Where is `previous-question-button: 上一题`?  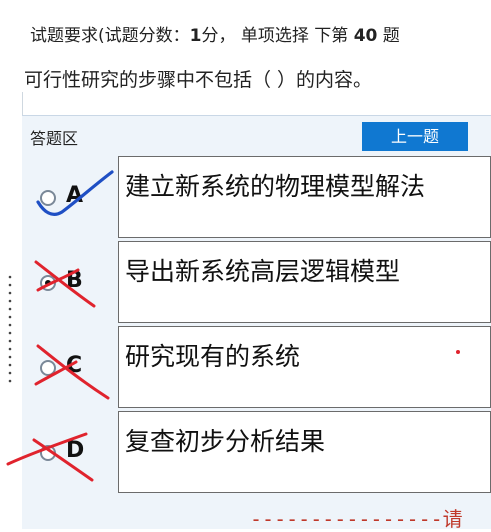
previous-question-button: 上一题 is located at coordinates (415, 136).